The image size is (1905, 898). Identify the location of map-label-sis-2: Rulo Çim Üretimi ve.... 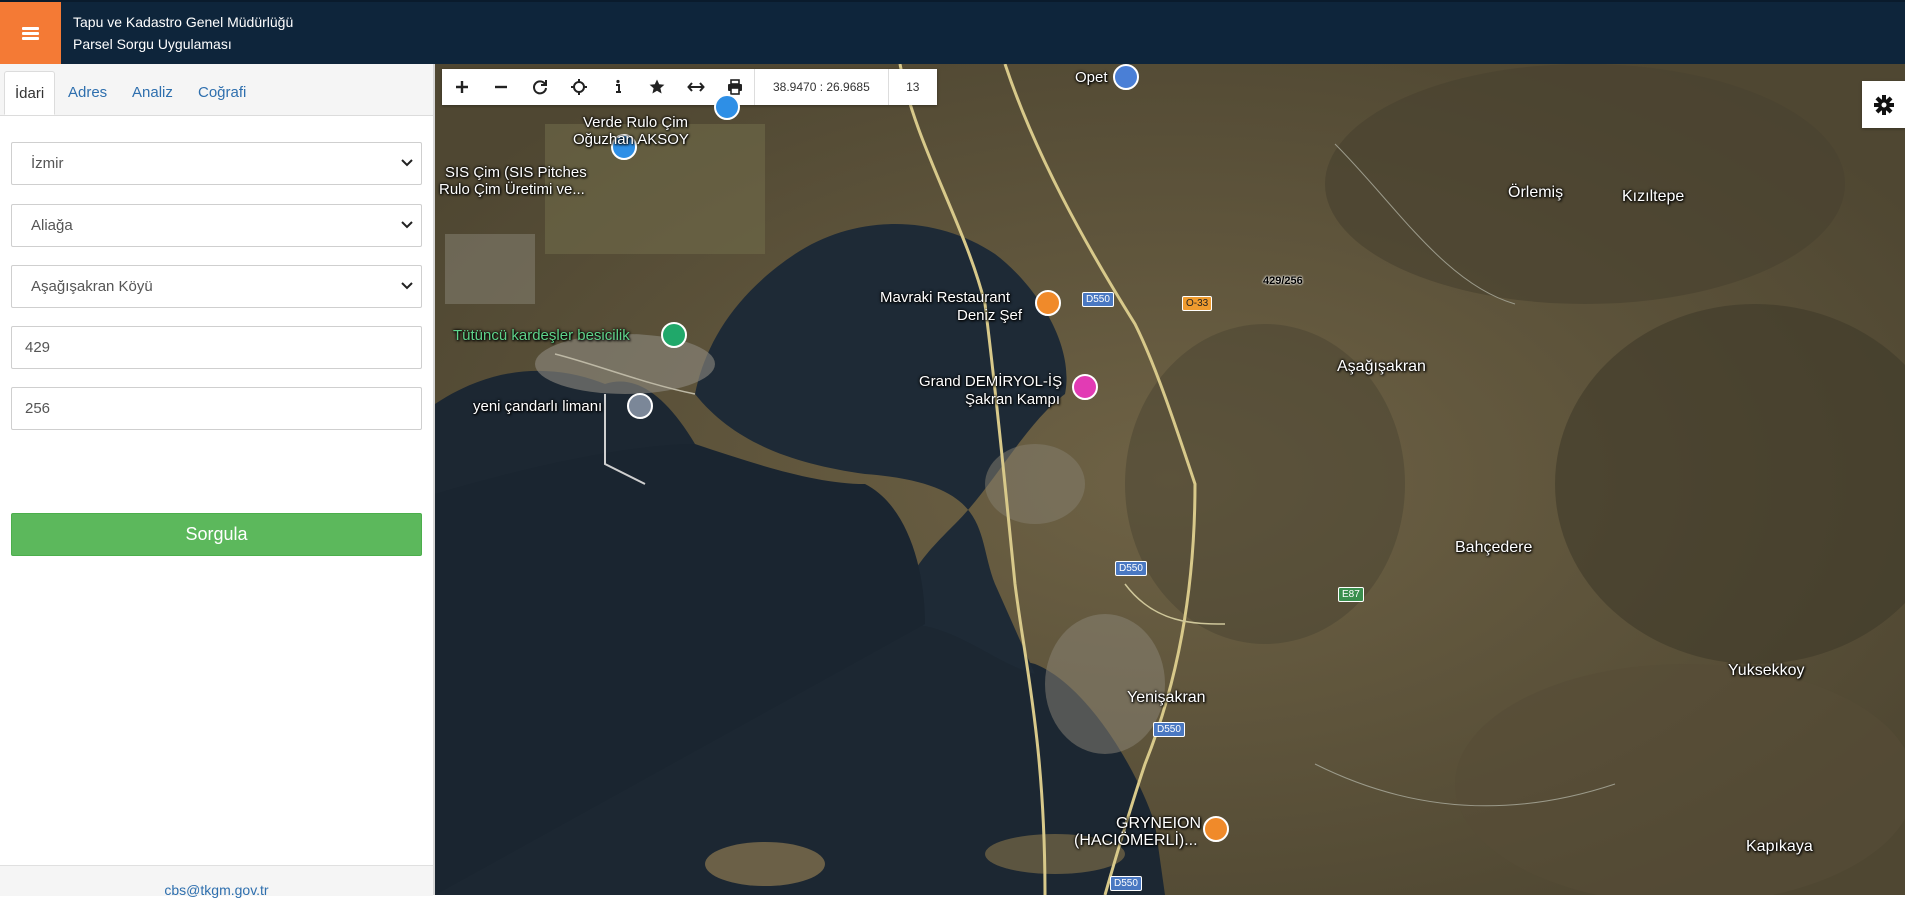
(512, 189).